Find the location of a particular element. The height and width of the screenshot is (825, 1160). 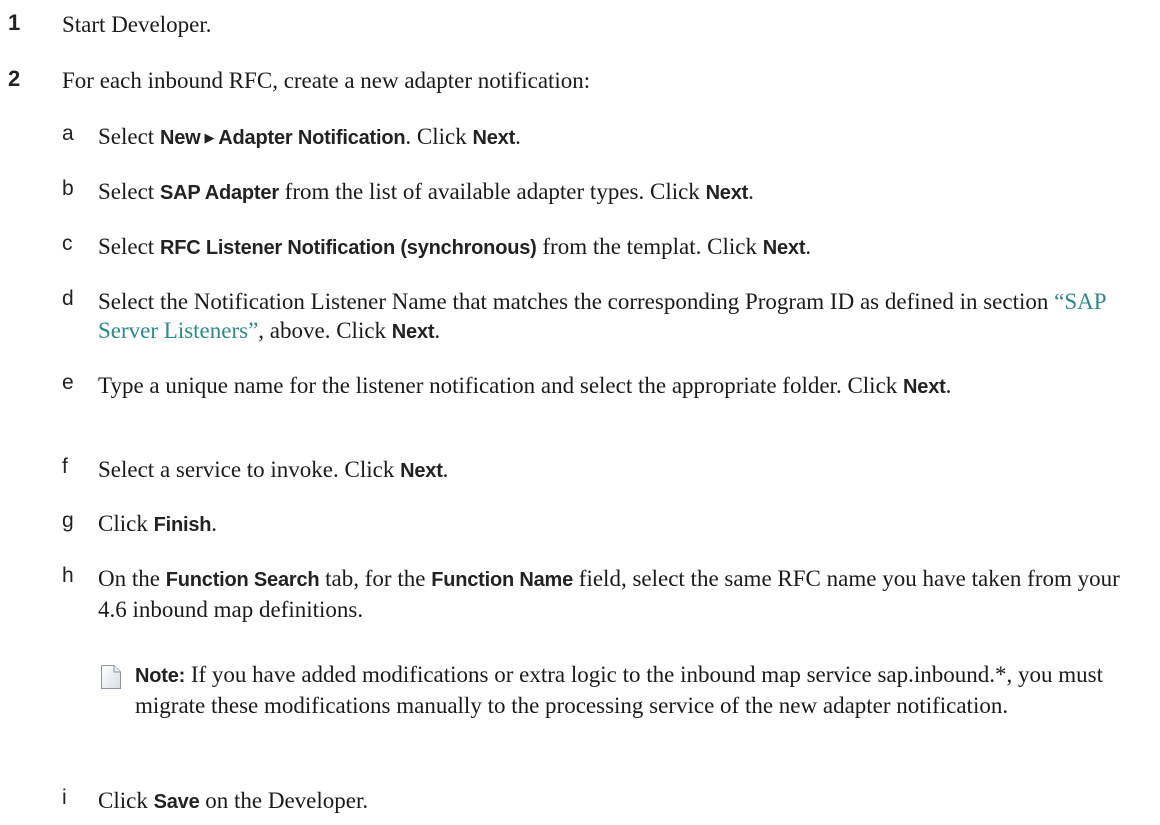

function-search-tab-label: Function Search is located at coordinates (242, 580).